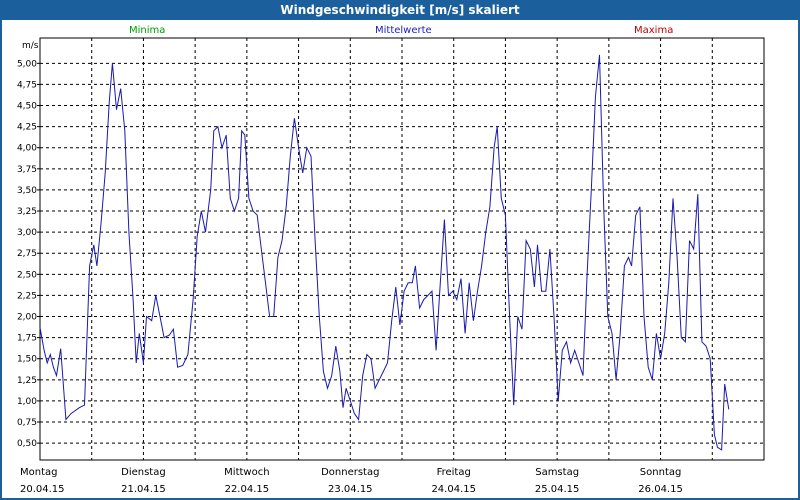  I want to click on x-tick-date-label: 26.04.15, so click(660, 489).